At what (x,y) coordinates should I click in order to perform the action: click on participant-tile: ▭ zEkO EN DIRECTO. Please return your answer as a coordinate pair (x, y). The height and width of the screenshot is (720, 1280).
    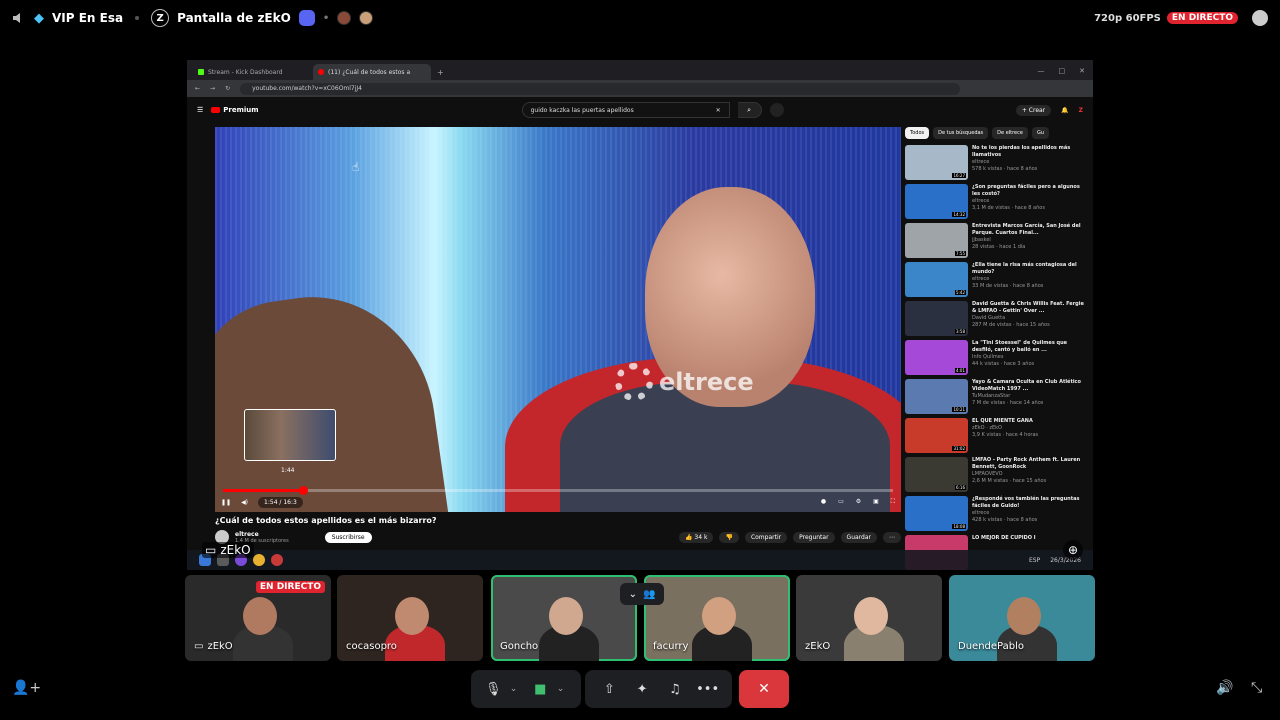
    Looking at the image, I should click on (258, 618).